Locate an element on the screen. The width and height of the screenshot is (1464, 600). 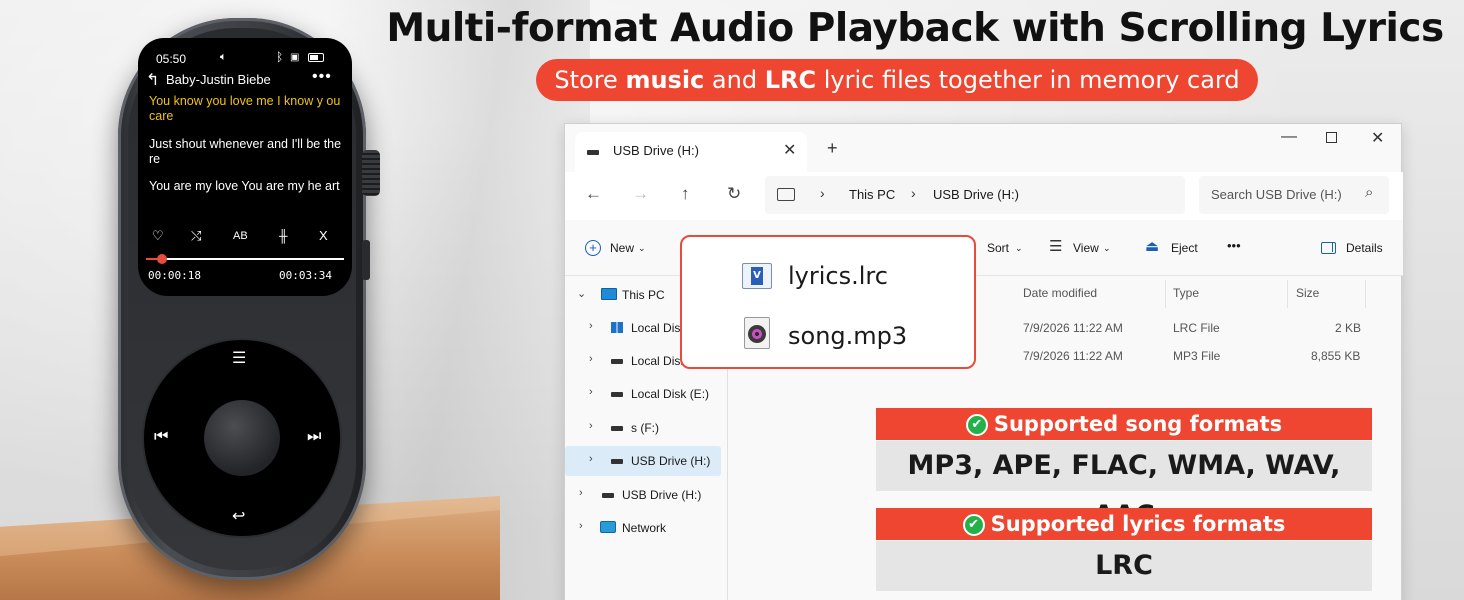
equalizer-icon: ╫ is located at coordinates (283, 236).